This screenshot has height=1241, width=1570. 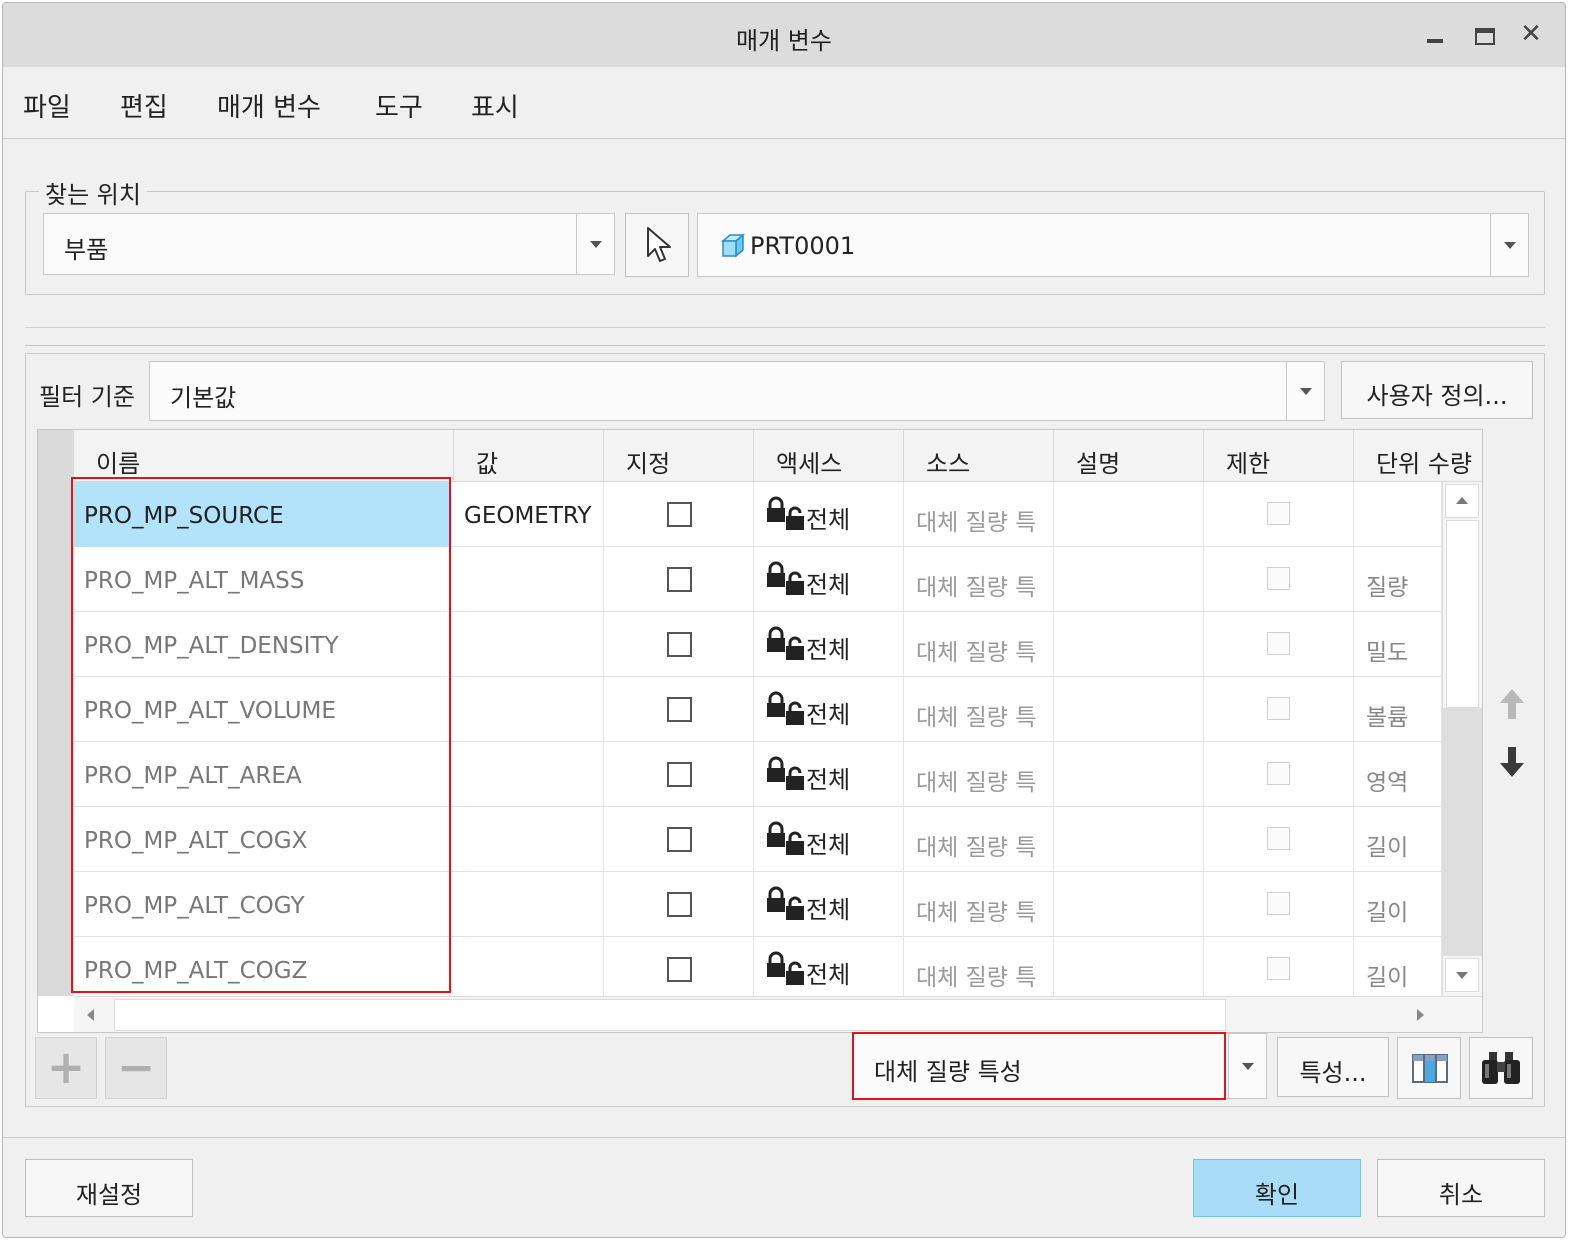 What do you see at coordinates (1461, 1188) in the screenshot?
I see `cancel-button: 취소` at bounding box center [1461, 1188].